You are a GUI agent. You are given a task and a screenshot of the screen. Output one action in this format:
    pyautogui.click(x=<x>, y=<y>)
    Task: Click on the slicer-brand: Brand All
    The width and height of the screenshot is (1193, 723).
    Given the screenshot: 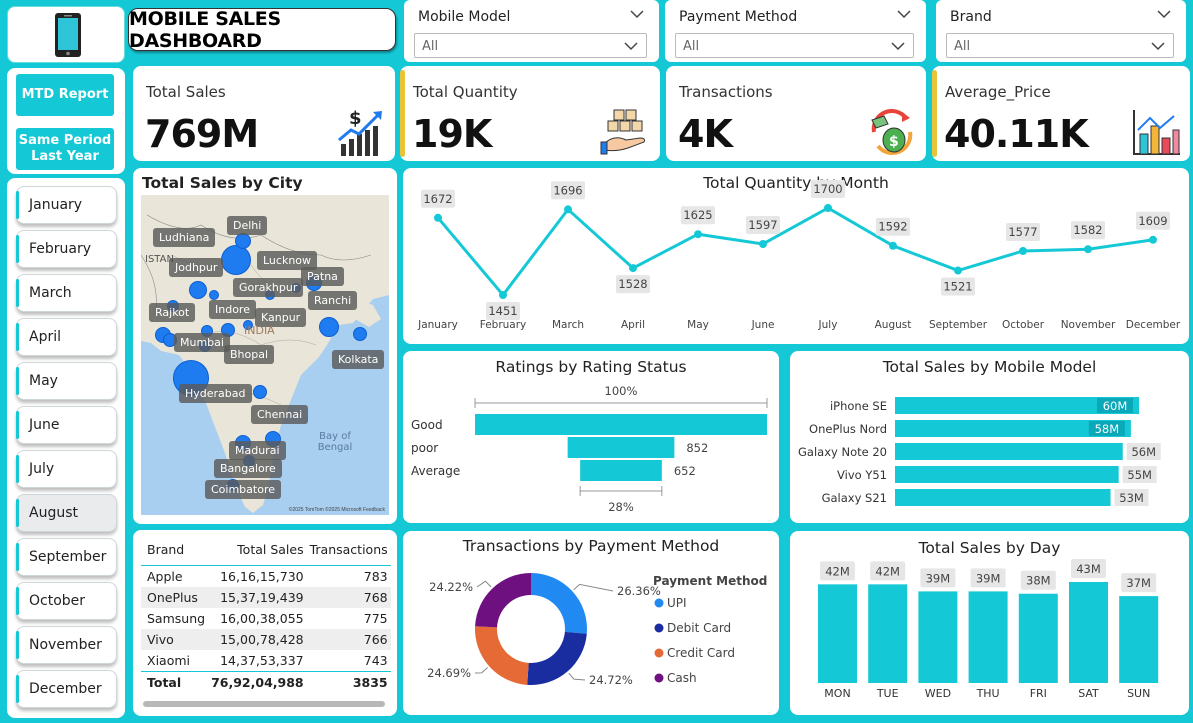 What is the action you would take?
    pyautogui.click(x=1061, y=31)
    